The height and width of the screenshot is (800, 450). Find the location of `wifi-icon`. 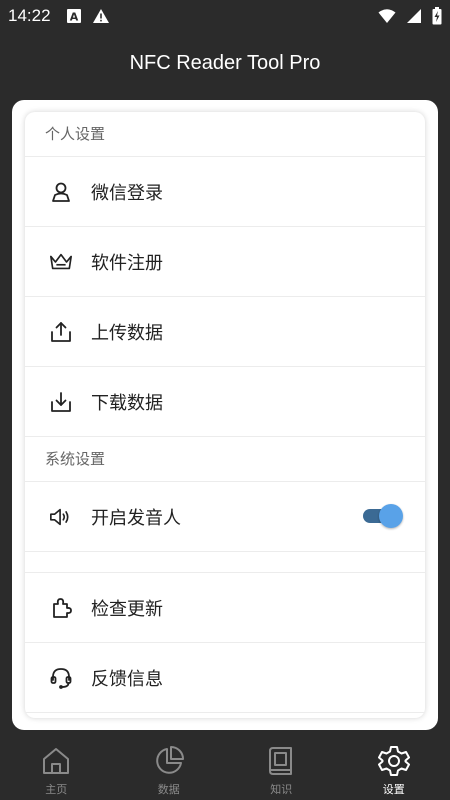

wifi-icon is located at coordinates (387, 16).